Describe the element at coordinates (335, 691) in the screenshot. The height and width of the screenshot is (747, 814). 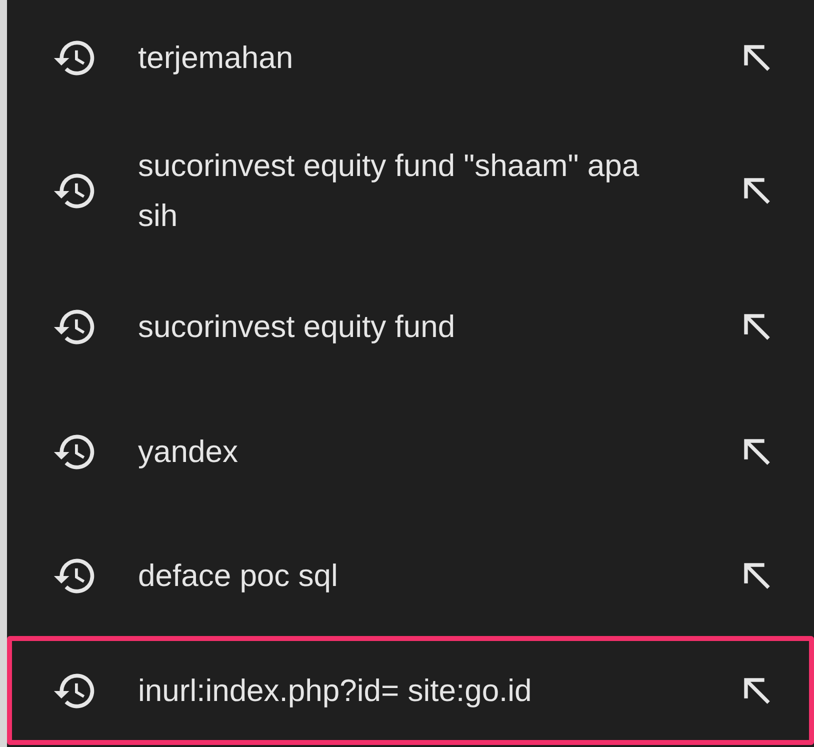
I see `search-query: inurl:index.php?id= site:go.id` at that location.